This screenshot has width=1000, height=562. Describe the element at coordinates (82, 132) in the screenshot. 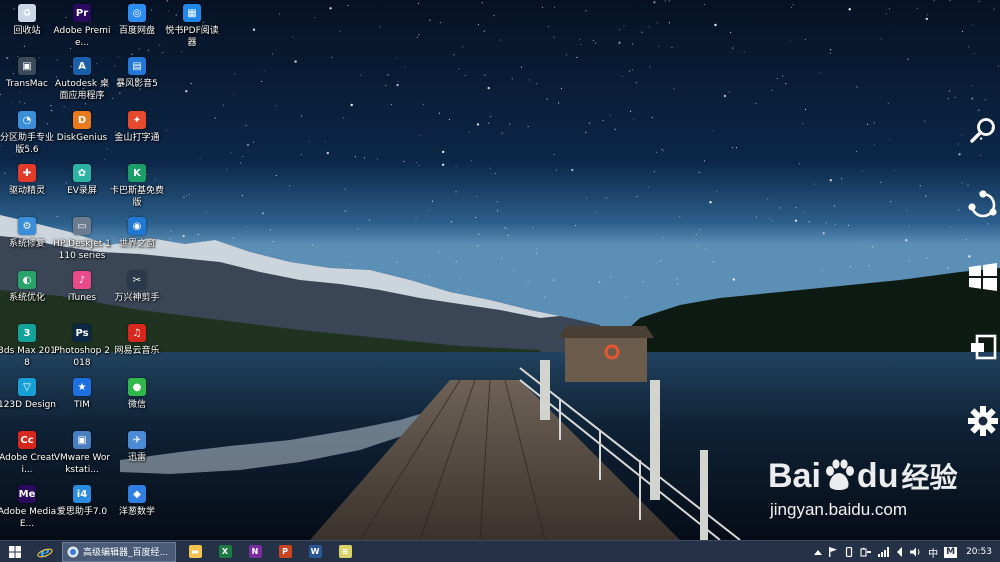

I see `desktop-icon: D DiskGenius` at that location.